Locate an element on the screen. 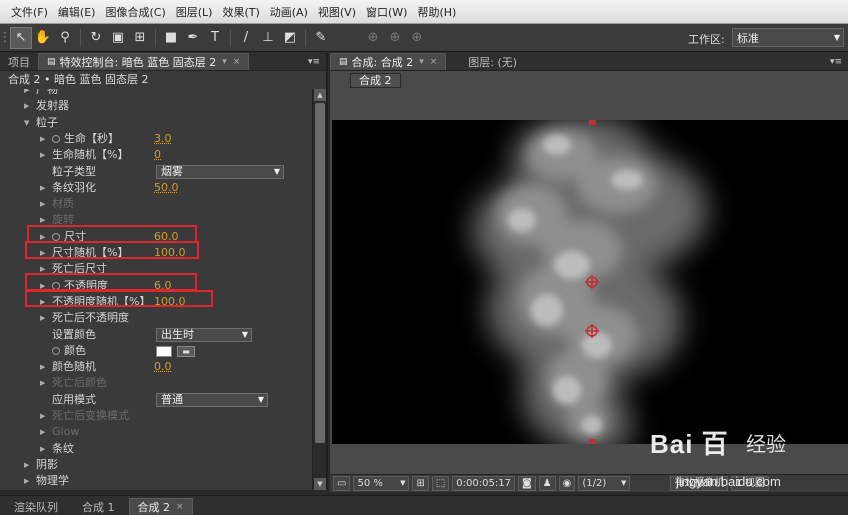 The height and width of the screenshot is (515, 848). tab-composition: ▤ 合成: 合成 2 ▾ × is located at coordinates (388, 61).